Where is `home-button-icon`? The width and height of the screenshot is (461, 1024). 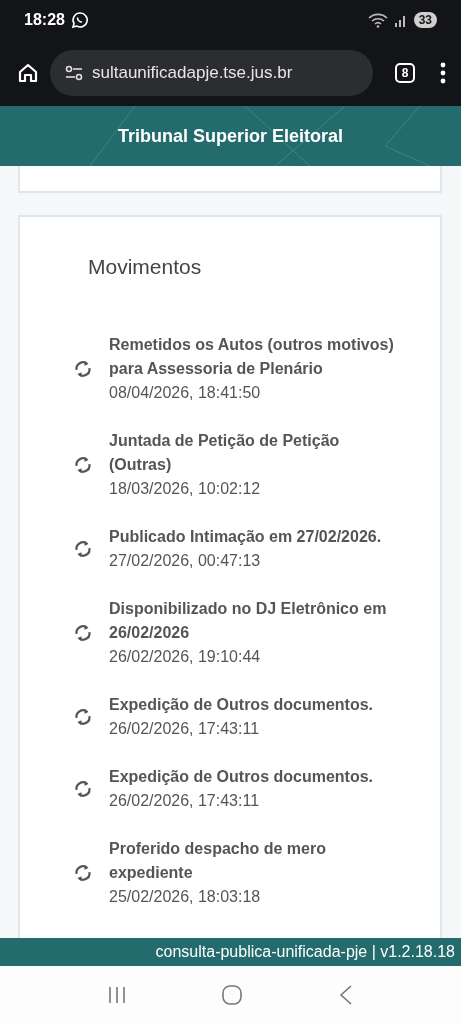 home-button-icon is located at coordinates (232, 995).